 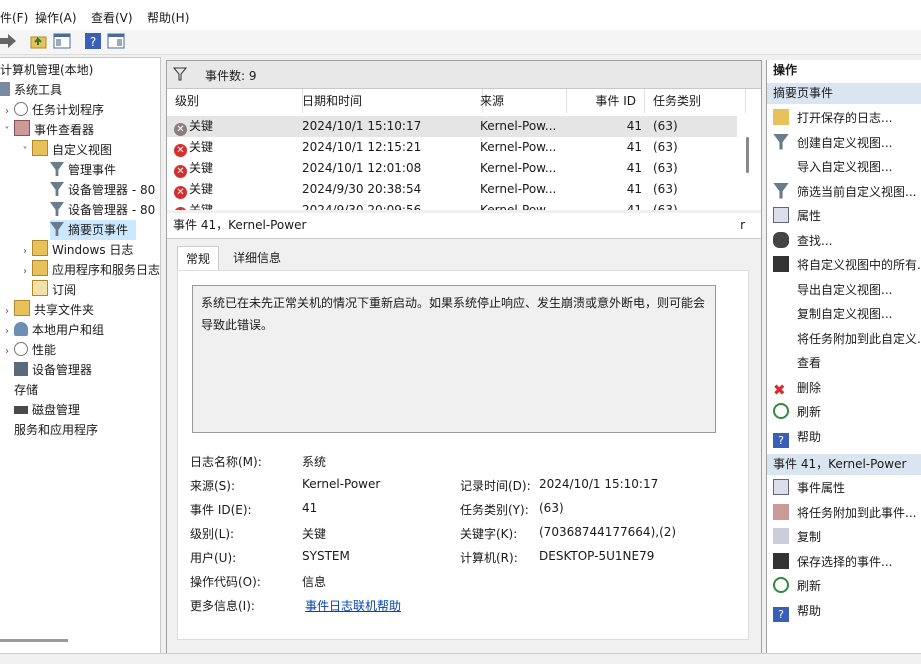 What do you see at coordinates (112, 17) in the screenshot?
I see `menu-view: 查看(V)` at bounding box center [112, 17].